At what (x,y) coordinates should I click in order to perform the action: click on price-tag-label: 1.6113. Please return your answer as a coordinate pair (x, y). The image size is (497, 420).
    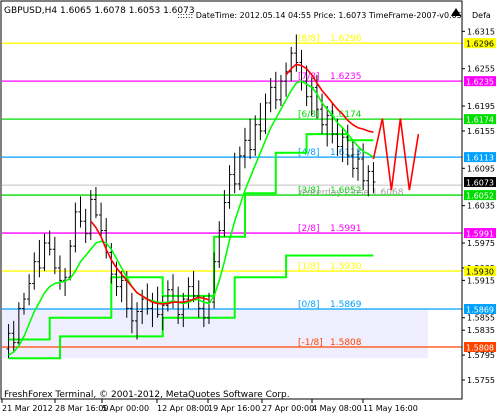
    Looking at the image, I should click on (480, 158).